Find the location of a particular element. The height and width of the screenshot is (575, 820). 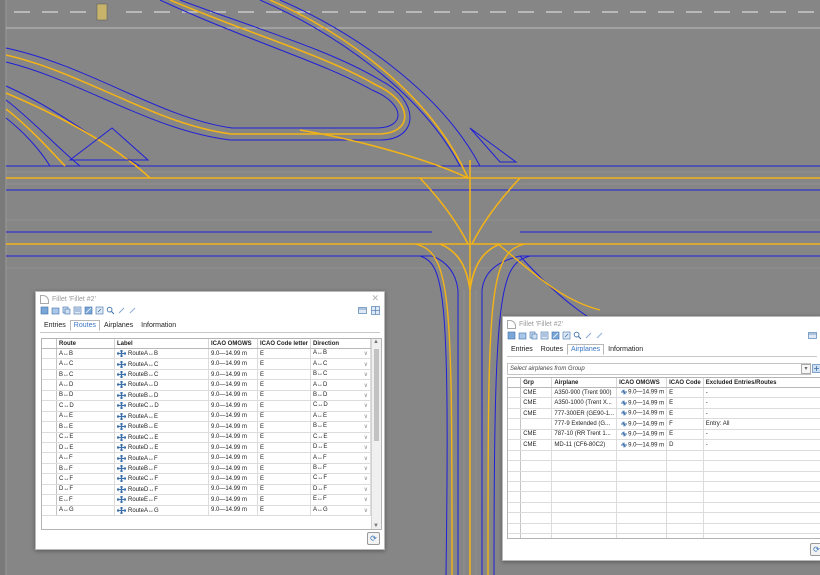

column-header-airplane: Airplane is located at coordinates (584, 383).